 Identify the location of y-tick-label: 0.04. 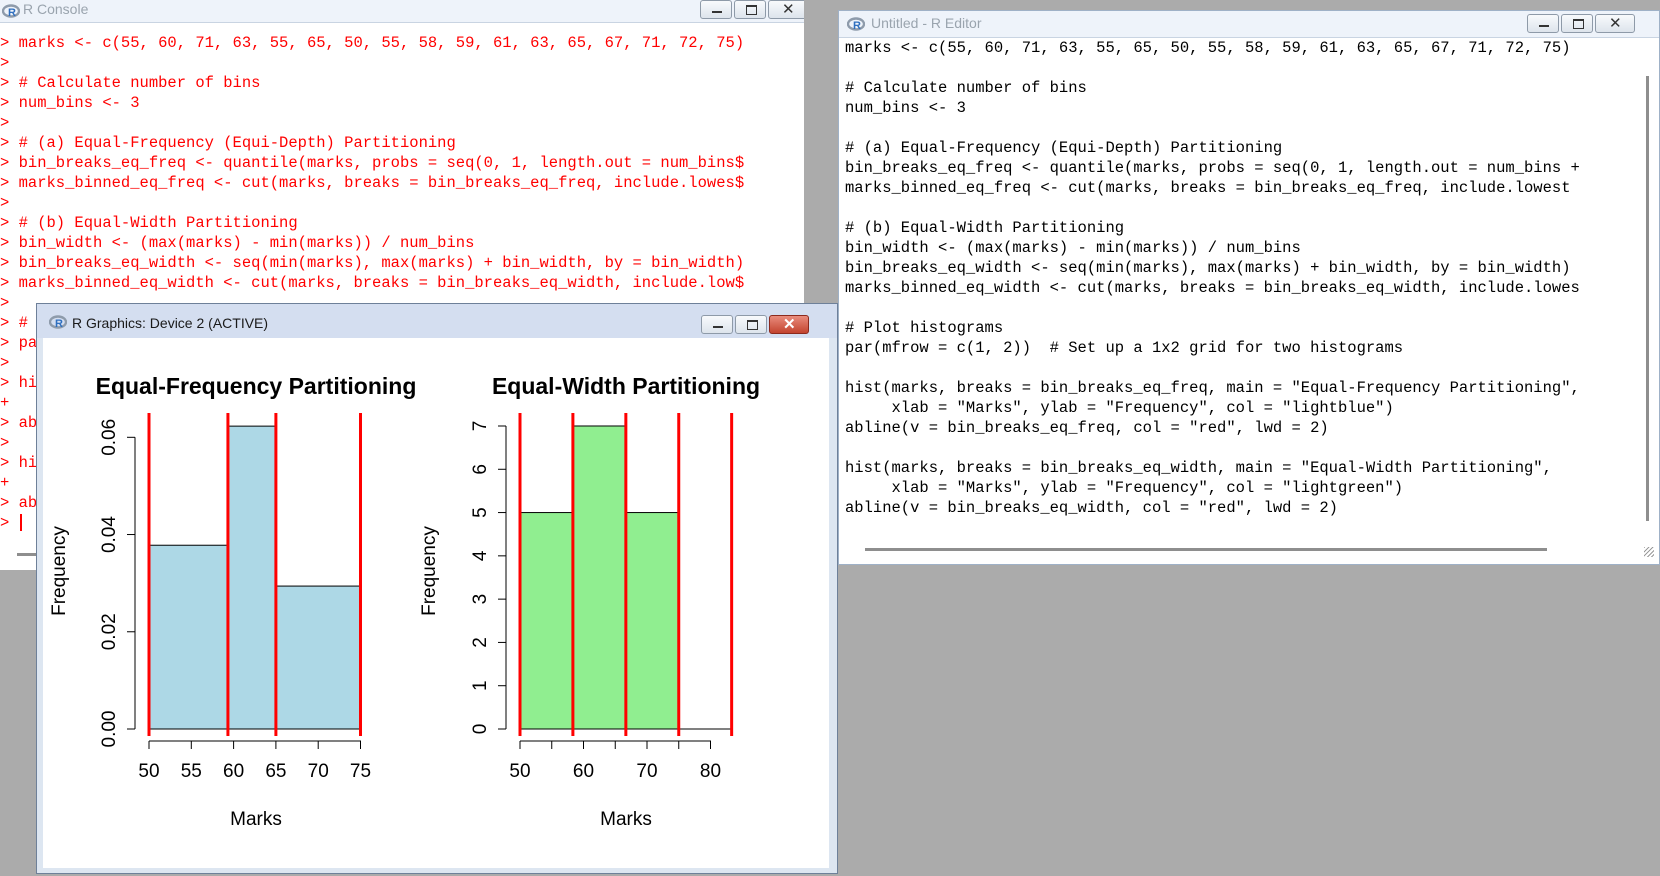
(109, 534).